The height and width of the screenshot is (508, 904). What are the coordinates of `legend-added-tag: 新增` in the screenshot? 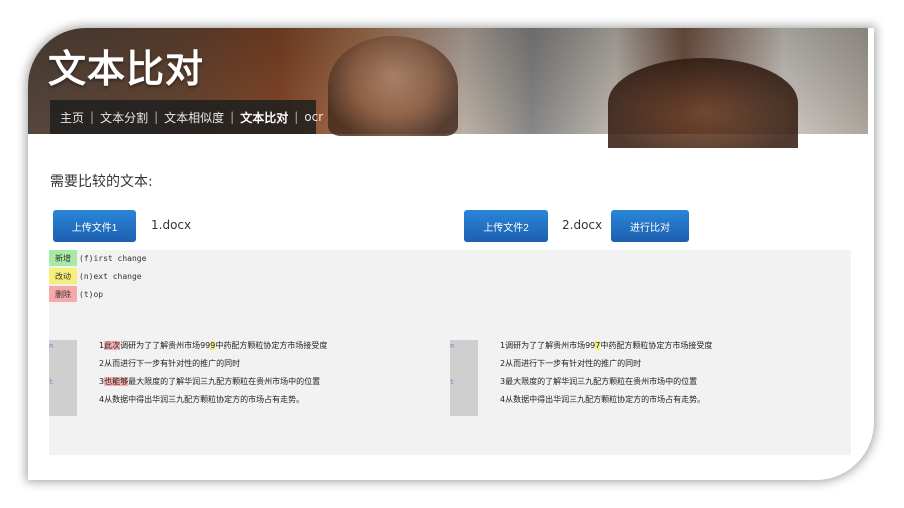 It's located at (63, 258).